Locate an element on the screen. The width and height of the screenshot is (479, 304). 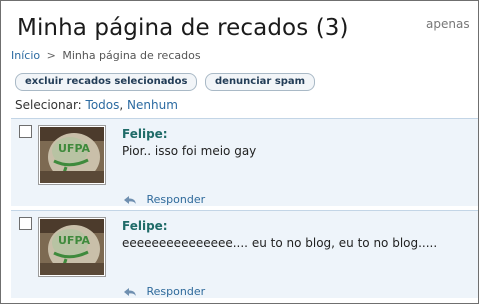
message-text: Pior.. isso foi meio gay is located at coordinates (189, 151).